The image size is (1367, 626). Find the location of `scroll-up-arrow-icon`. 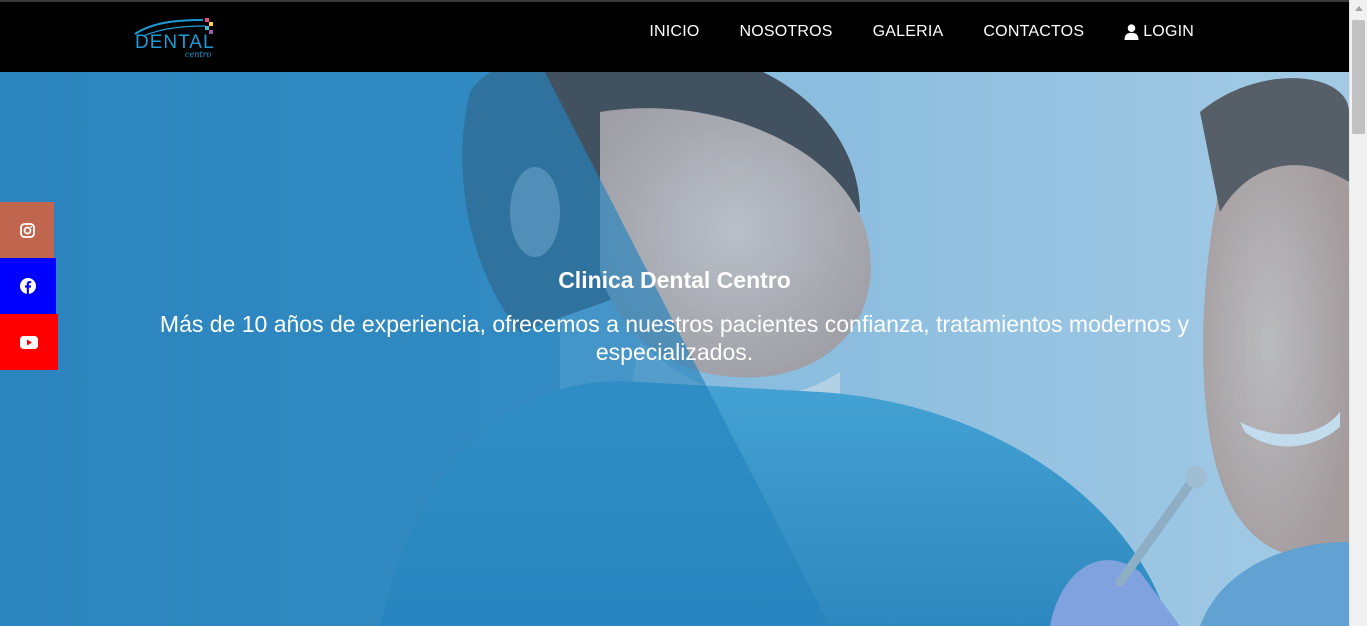

scroll-up-arrow-icon is located at coordinates (1359, 8).